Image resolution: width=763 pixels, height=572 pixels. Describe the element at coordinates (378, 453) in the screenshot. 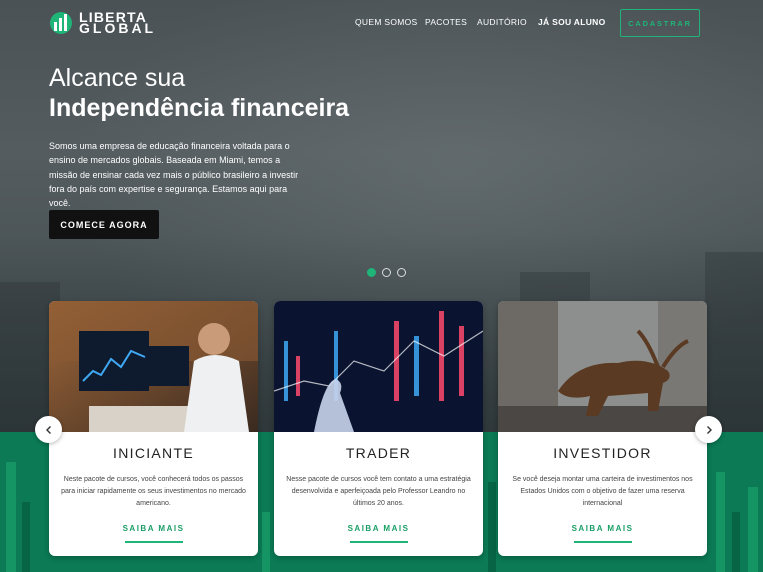

I see `card-title: TRADER` at that location.